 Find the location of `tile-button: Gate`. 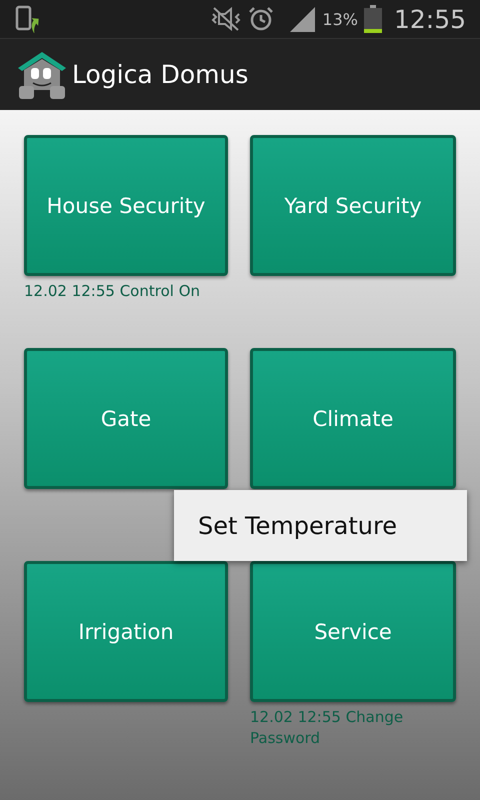

tile-button: Gate is located at coordinates (126, 418).